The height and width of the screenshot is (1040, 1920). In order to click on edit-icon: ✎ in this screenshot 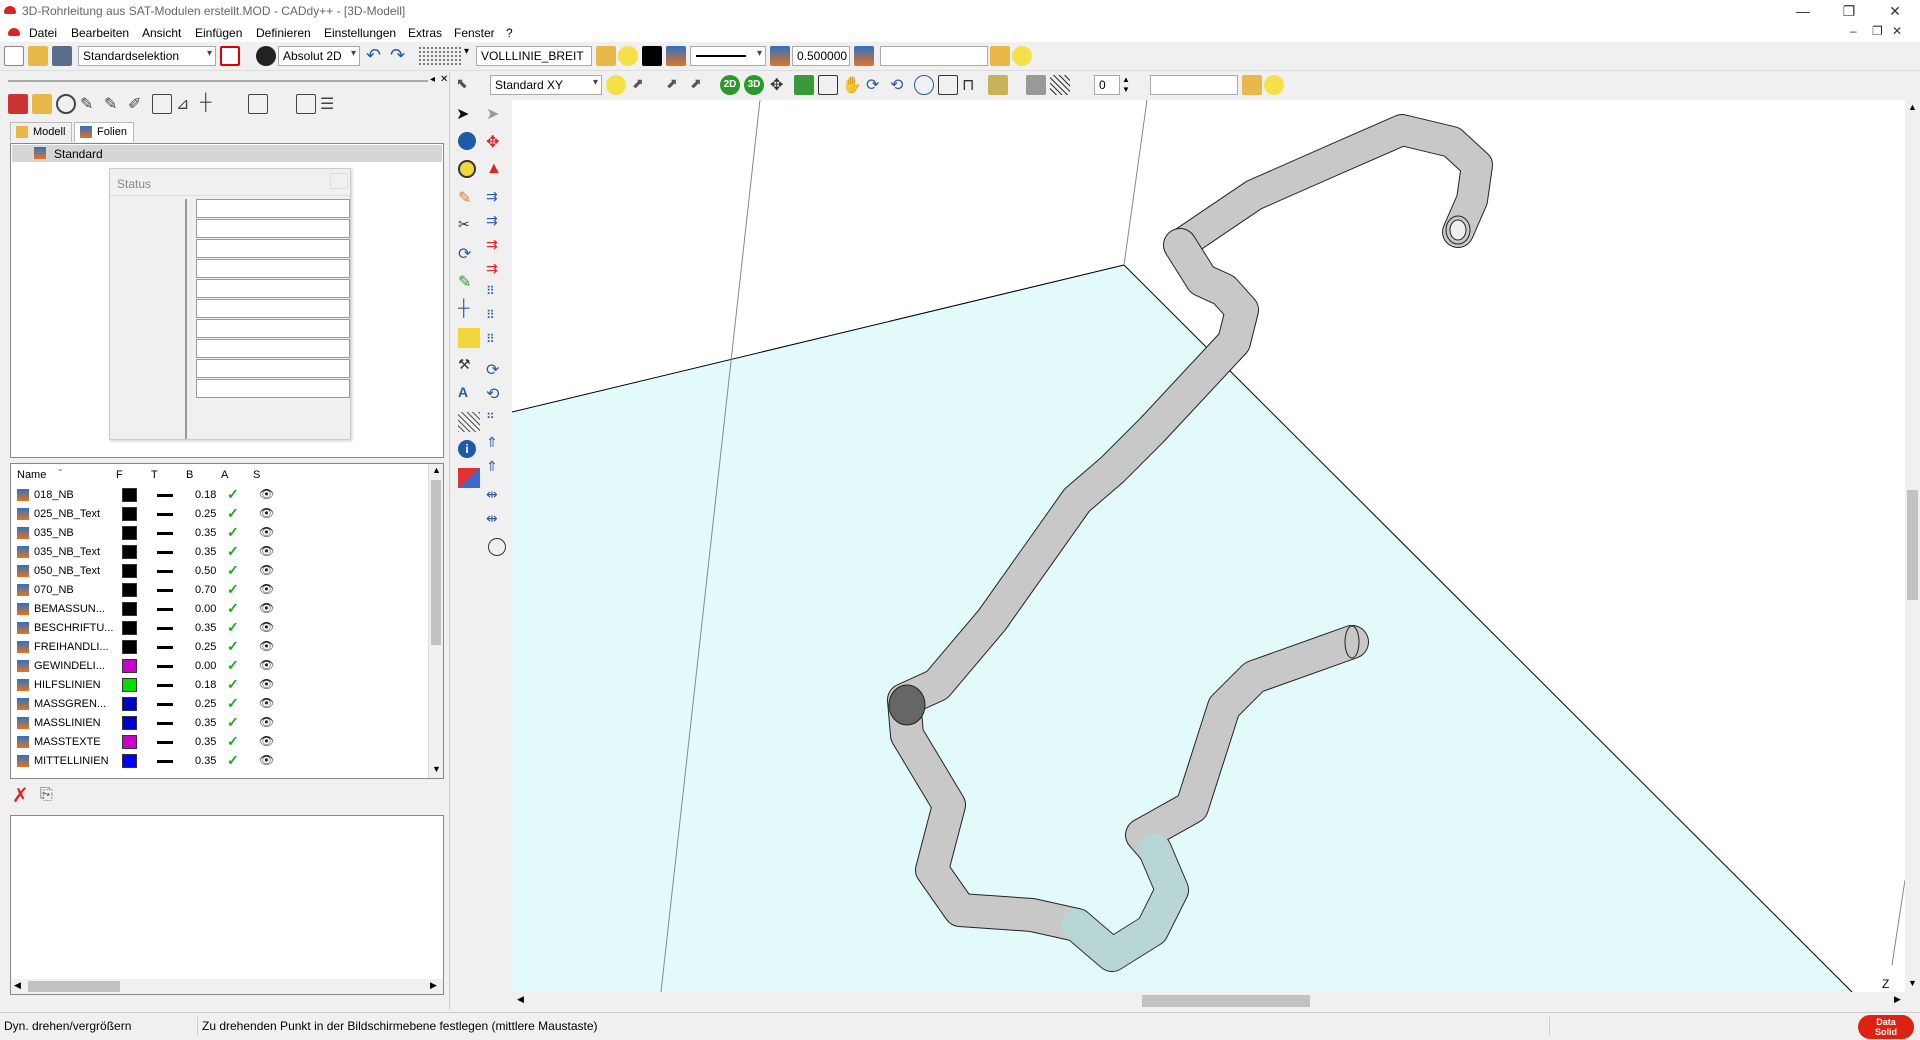, I will do `click(114, 104)`.